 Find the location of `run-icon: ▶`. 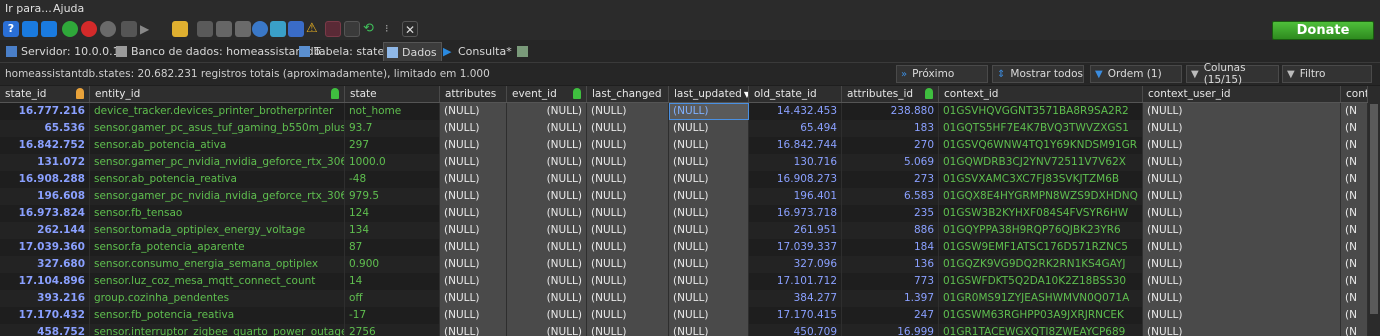

run-icon: ▶ is located at coordinates (148, 29).